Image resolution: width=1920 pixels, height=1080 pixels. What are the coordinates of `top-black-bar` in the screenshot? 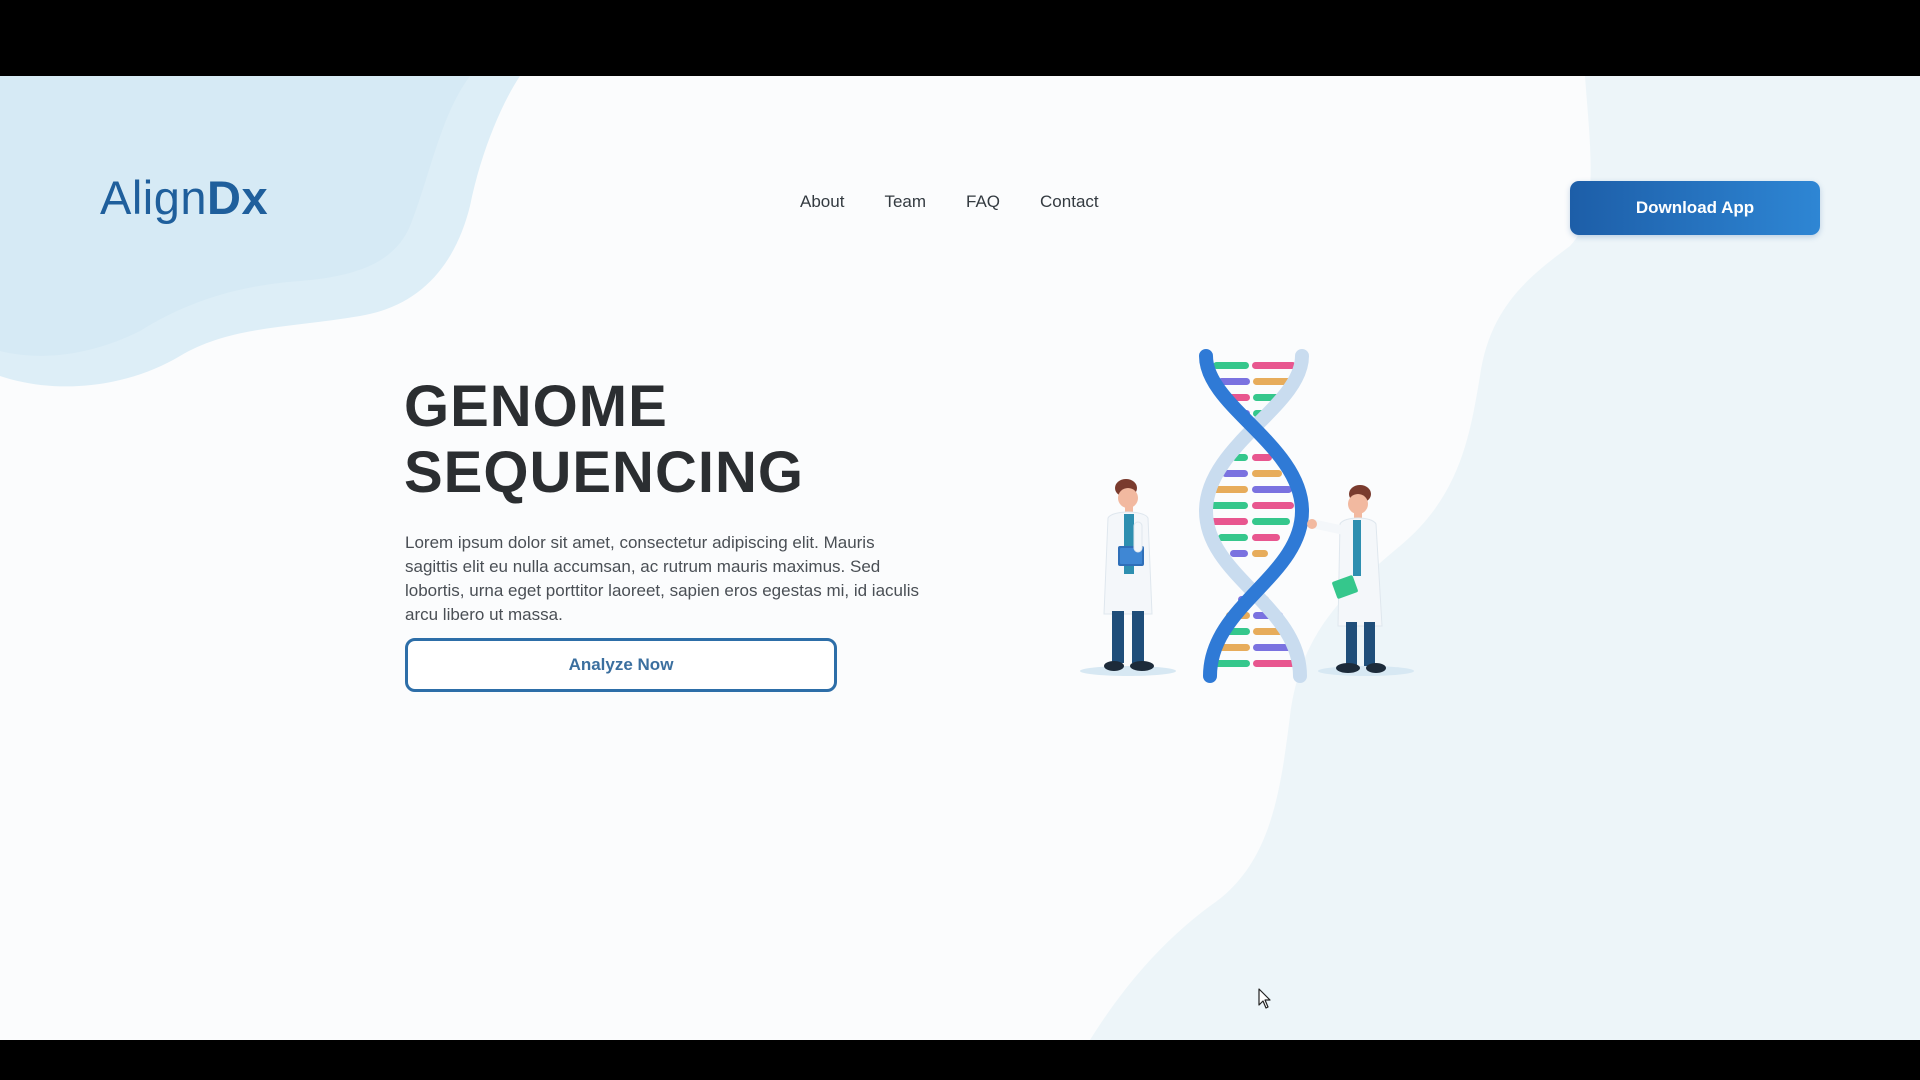 It's located at (960, 38).